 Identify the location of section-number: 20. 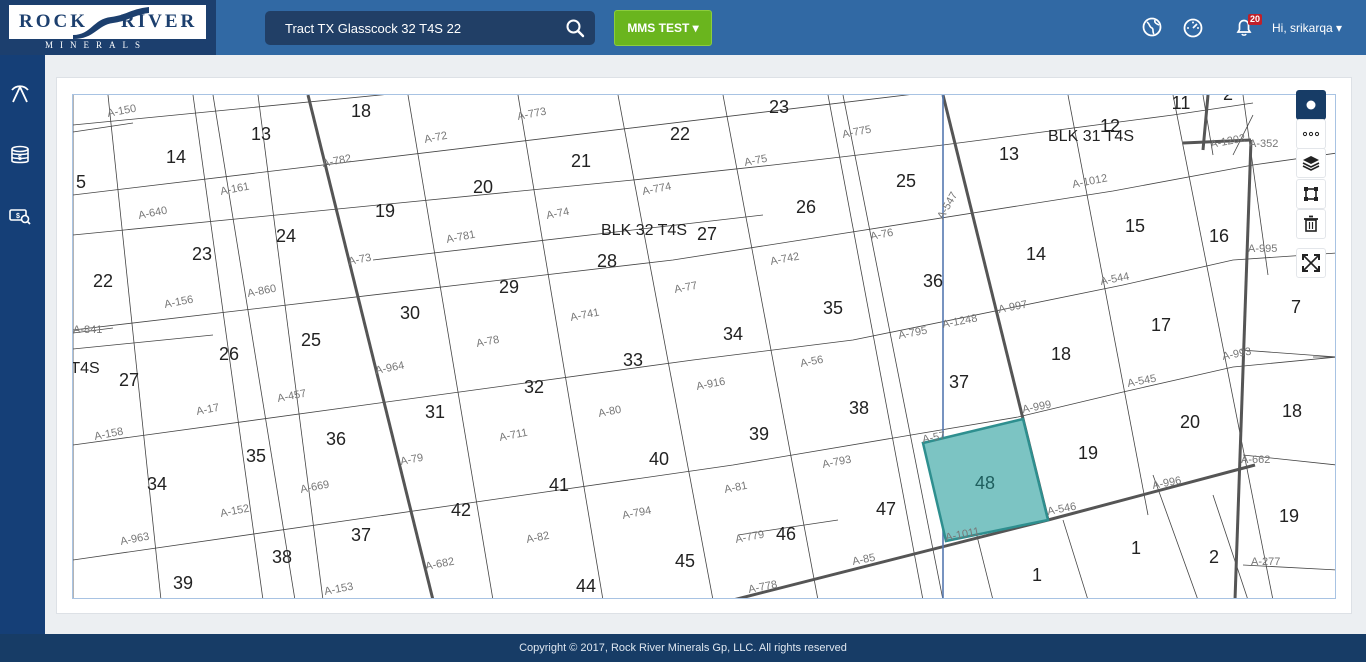
(483, 187).